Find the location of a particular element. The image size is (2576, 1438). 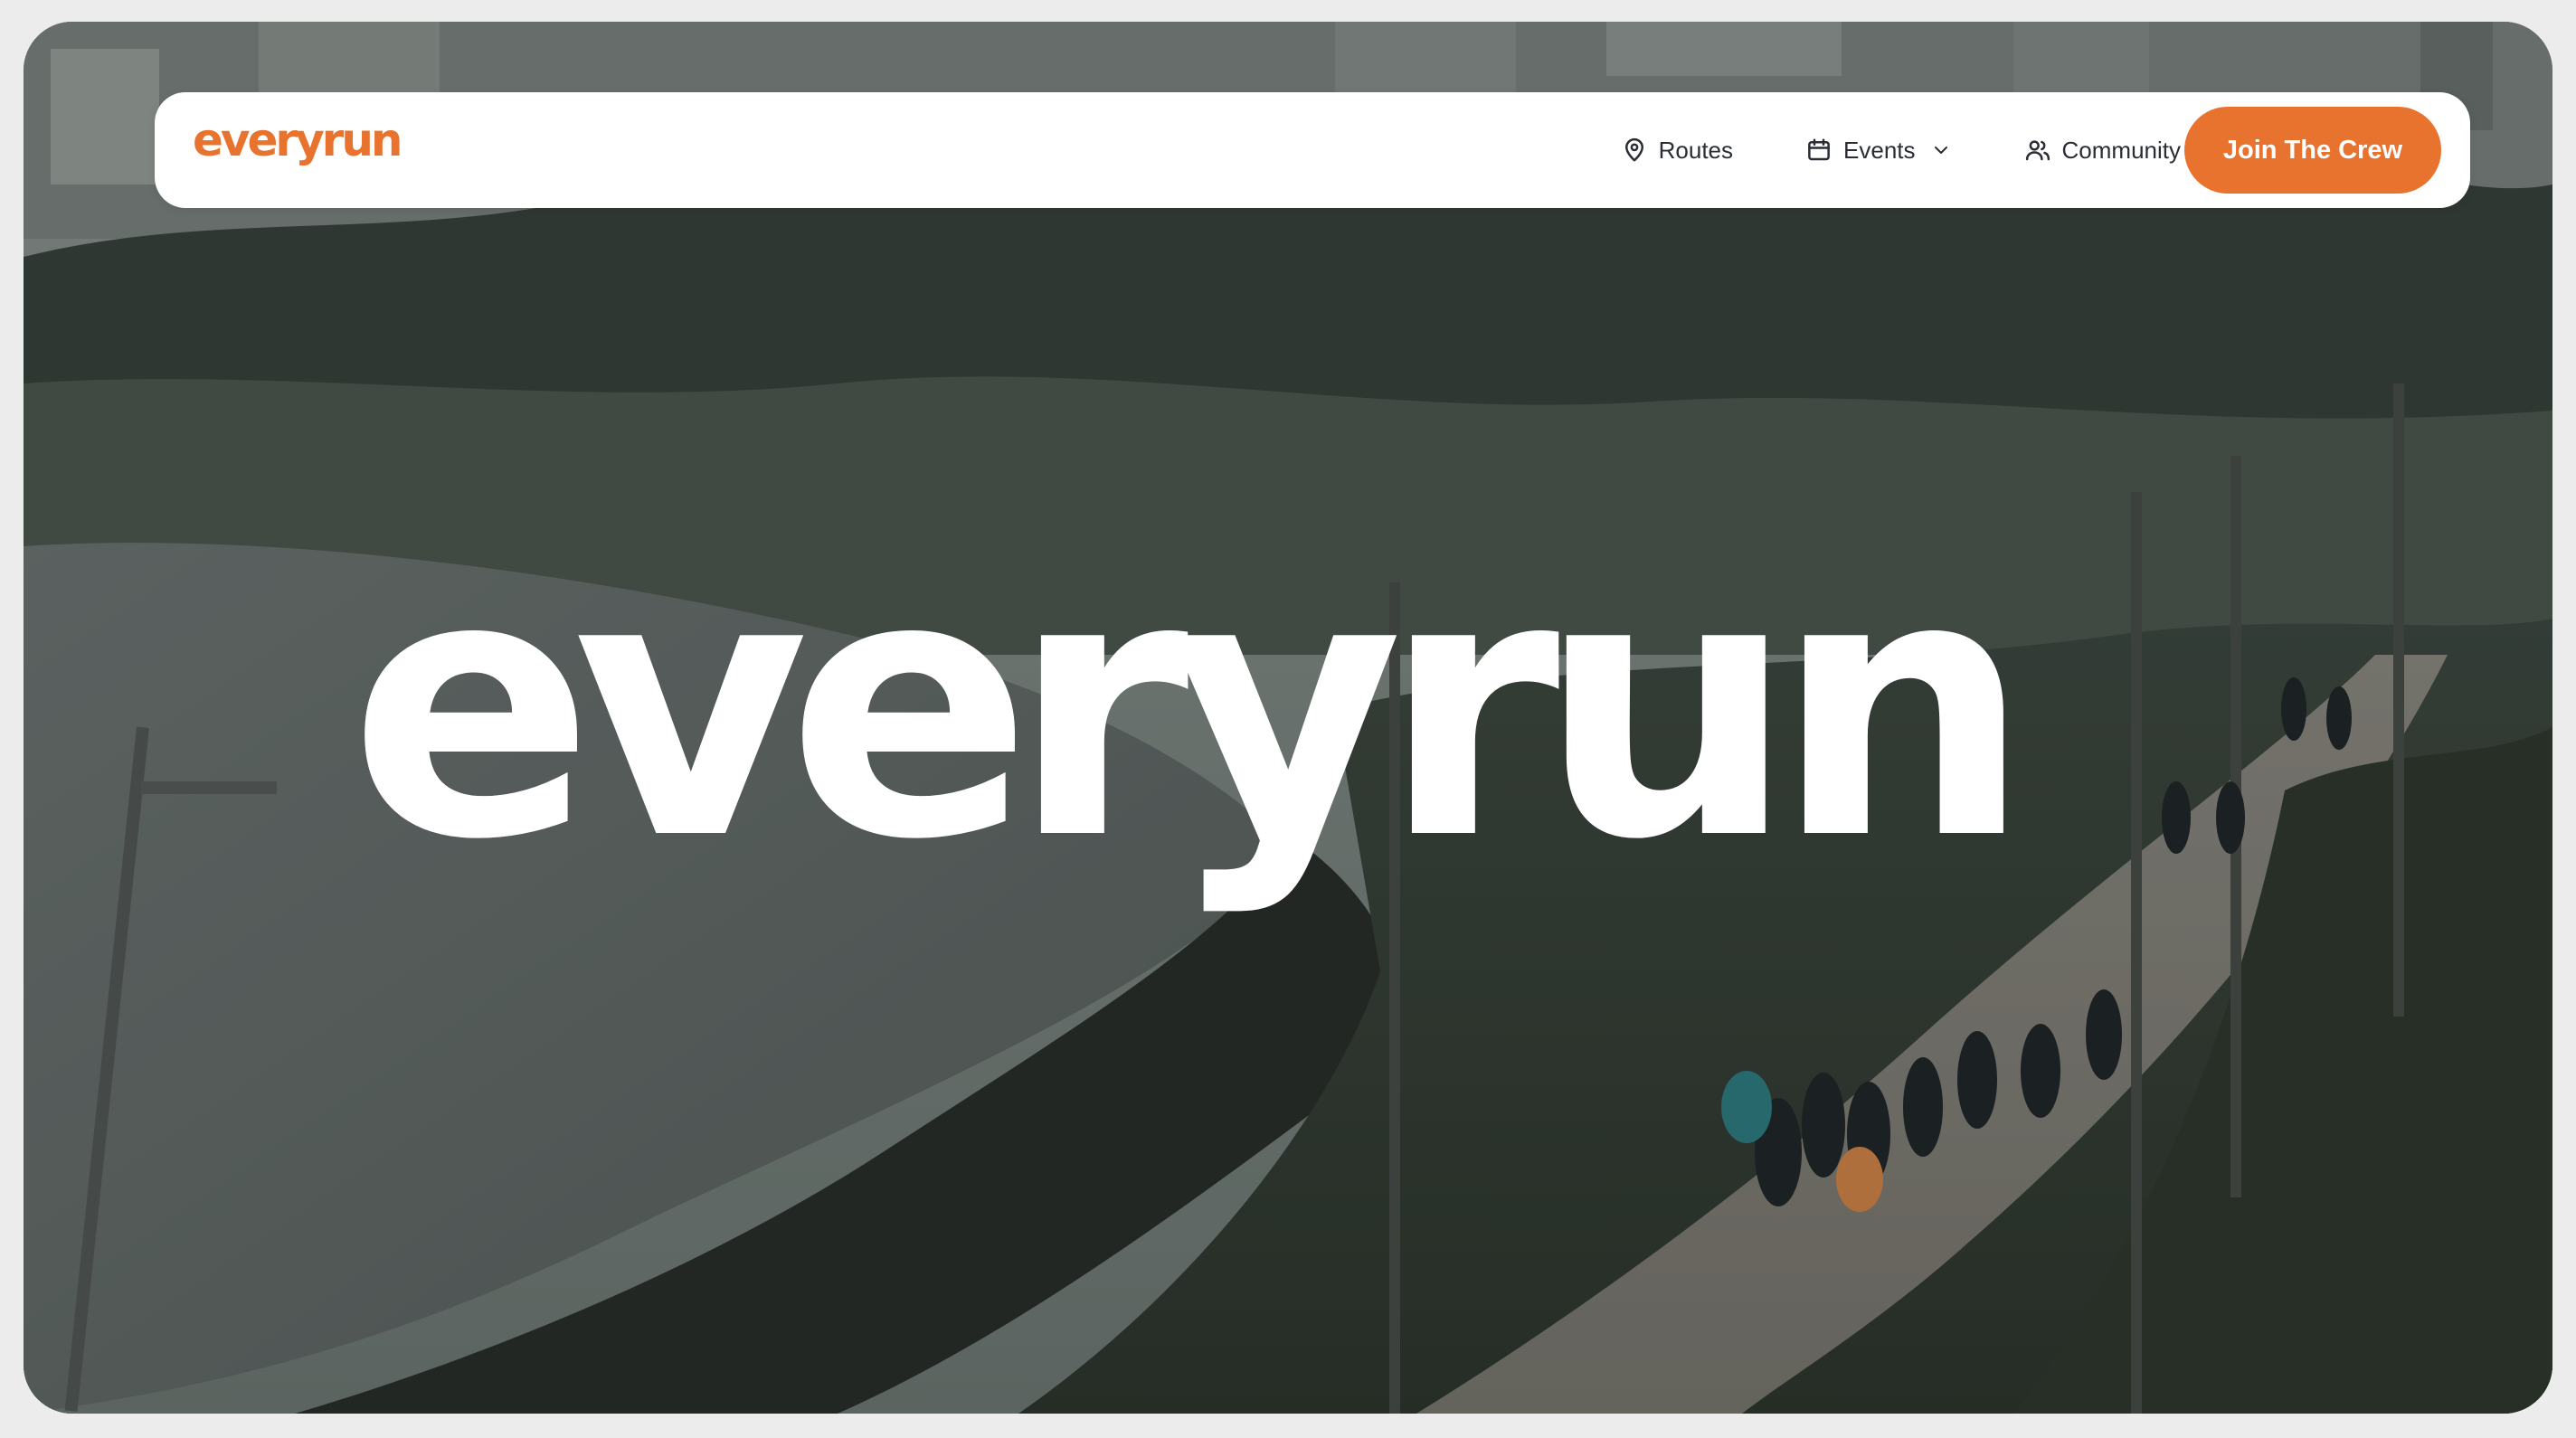

nav-item-events: Events is located at coordinates (1878, 151).